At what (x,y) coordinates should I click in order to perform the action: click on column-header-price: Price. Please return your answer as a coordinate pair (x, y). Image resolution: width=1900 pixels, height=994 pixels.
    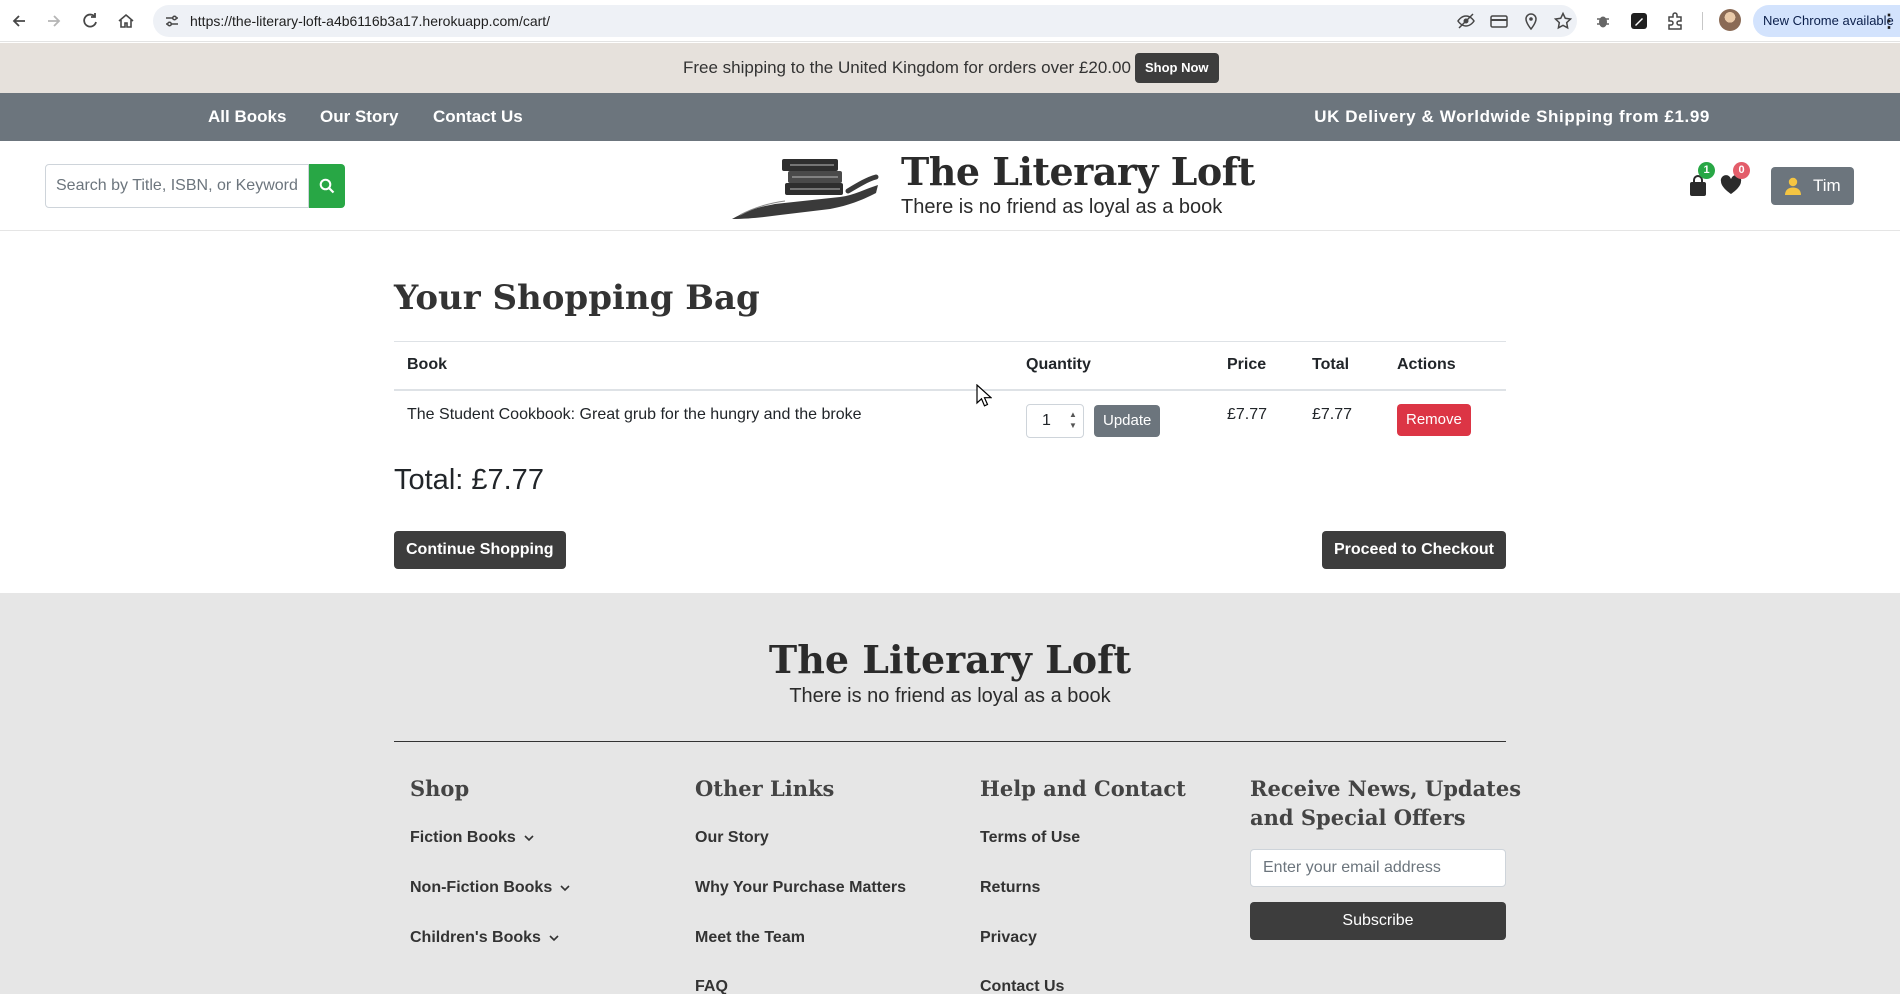
    Looking at the image, I should click on (1247, 364).